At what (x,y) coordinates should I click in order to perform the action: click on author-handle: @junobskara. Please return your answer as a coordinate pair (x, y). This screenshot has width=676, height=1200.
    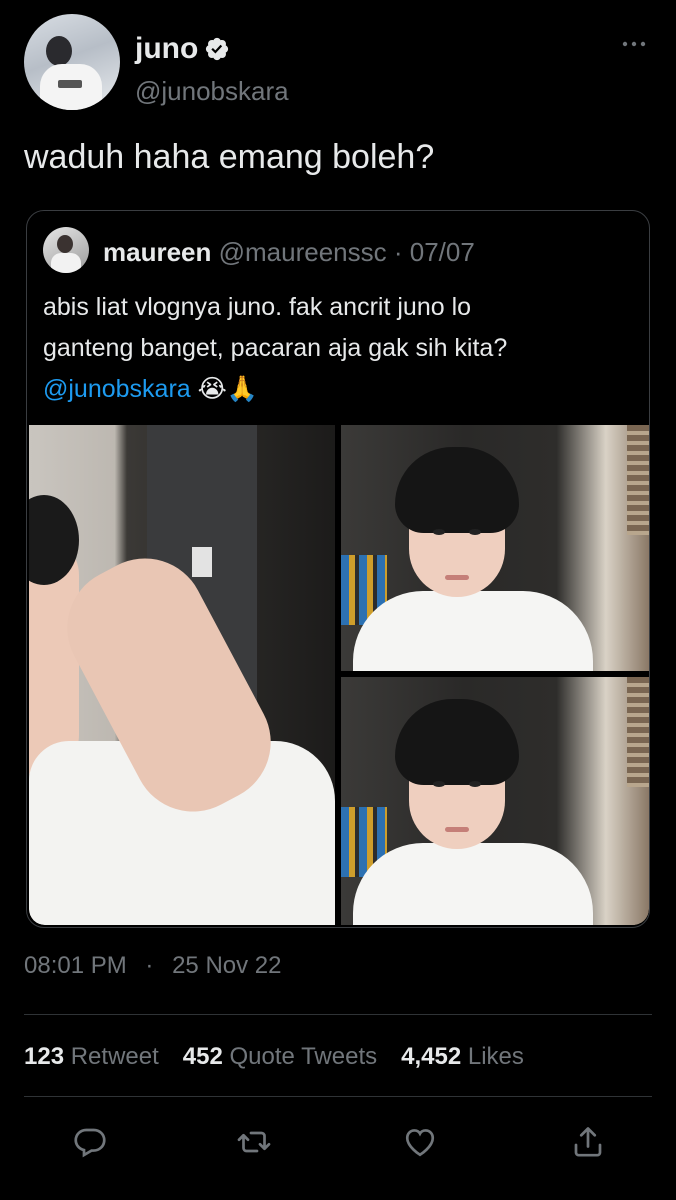
    Looking at the image, I should click on (212, 91).